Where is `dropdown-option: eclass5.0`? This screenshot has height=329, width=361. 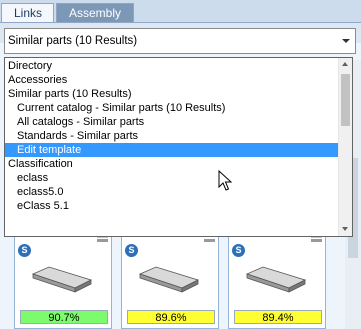
dropdown-option: eclass5.0 is located at coordinates (172, 192).